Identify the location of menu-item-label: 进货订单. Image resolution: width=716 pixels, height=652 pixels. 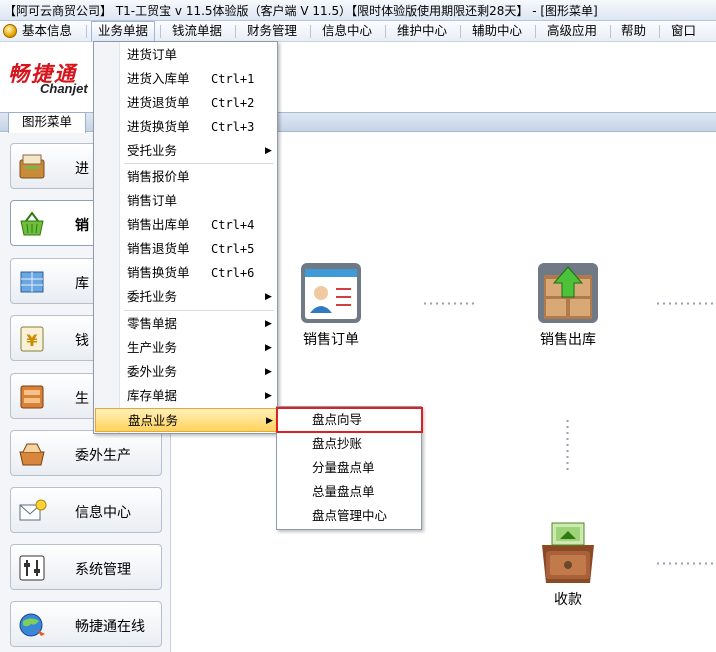
(152, 54).